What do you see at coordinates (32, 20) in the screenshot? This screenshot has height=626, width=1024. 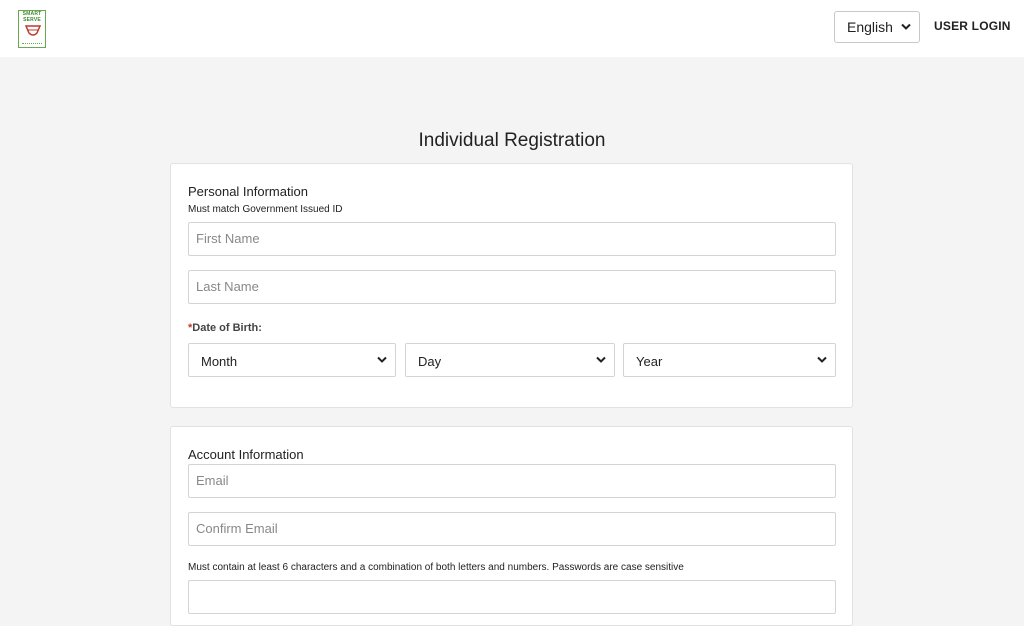 I see `logo-line-2: SERVE` at bounding box center [32, 20].